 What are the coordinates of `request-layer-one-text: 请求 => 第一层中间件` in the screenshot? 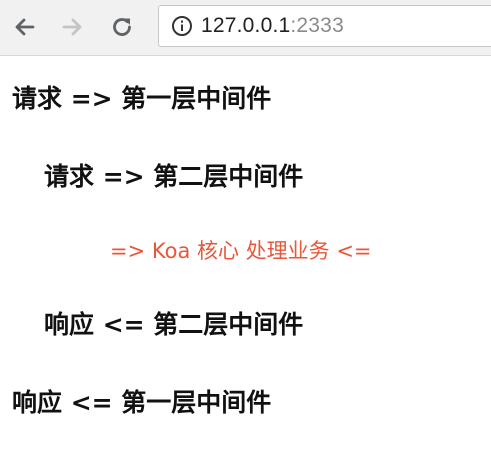 It's located at (142, 98).